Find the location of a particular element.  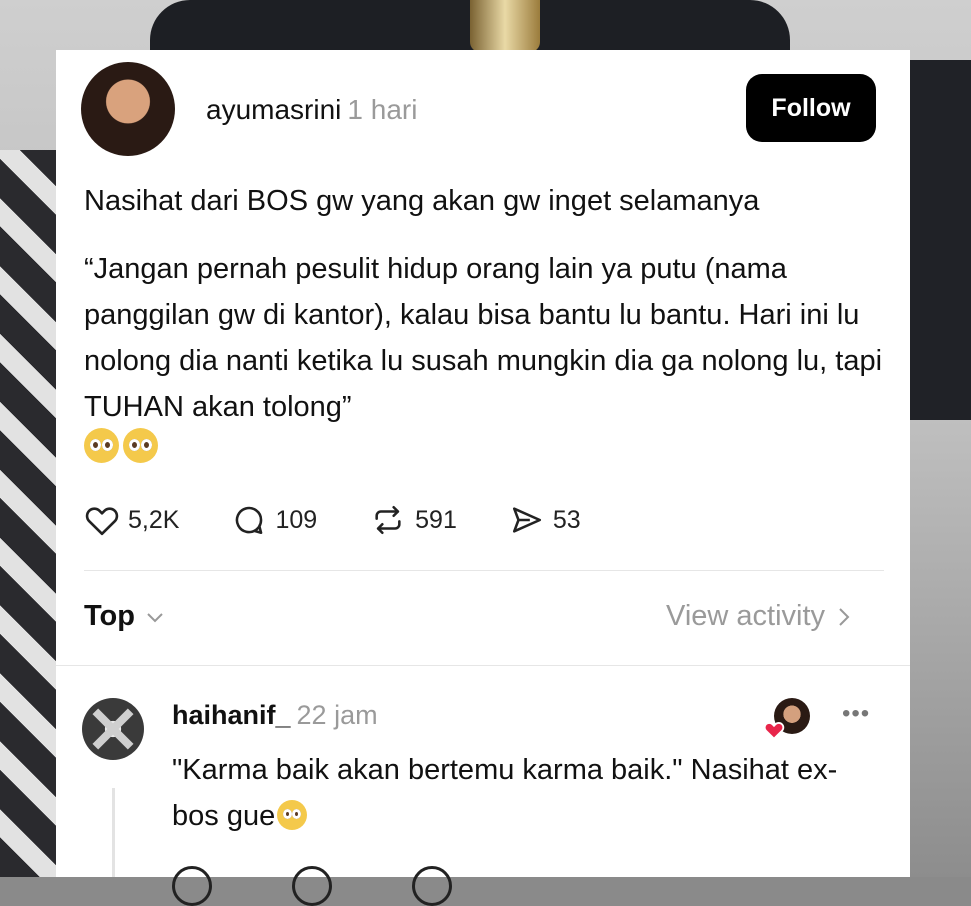

like-button: 5,2K is located at coordinates (131, 520).